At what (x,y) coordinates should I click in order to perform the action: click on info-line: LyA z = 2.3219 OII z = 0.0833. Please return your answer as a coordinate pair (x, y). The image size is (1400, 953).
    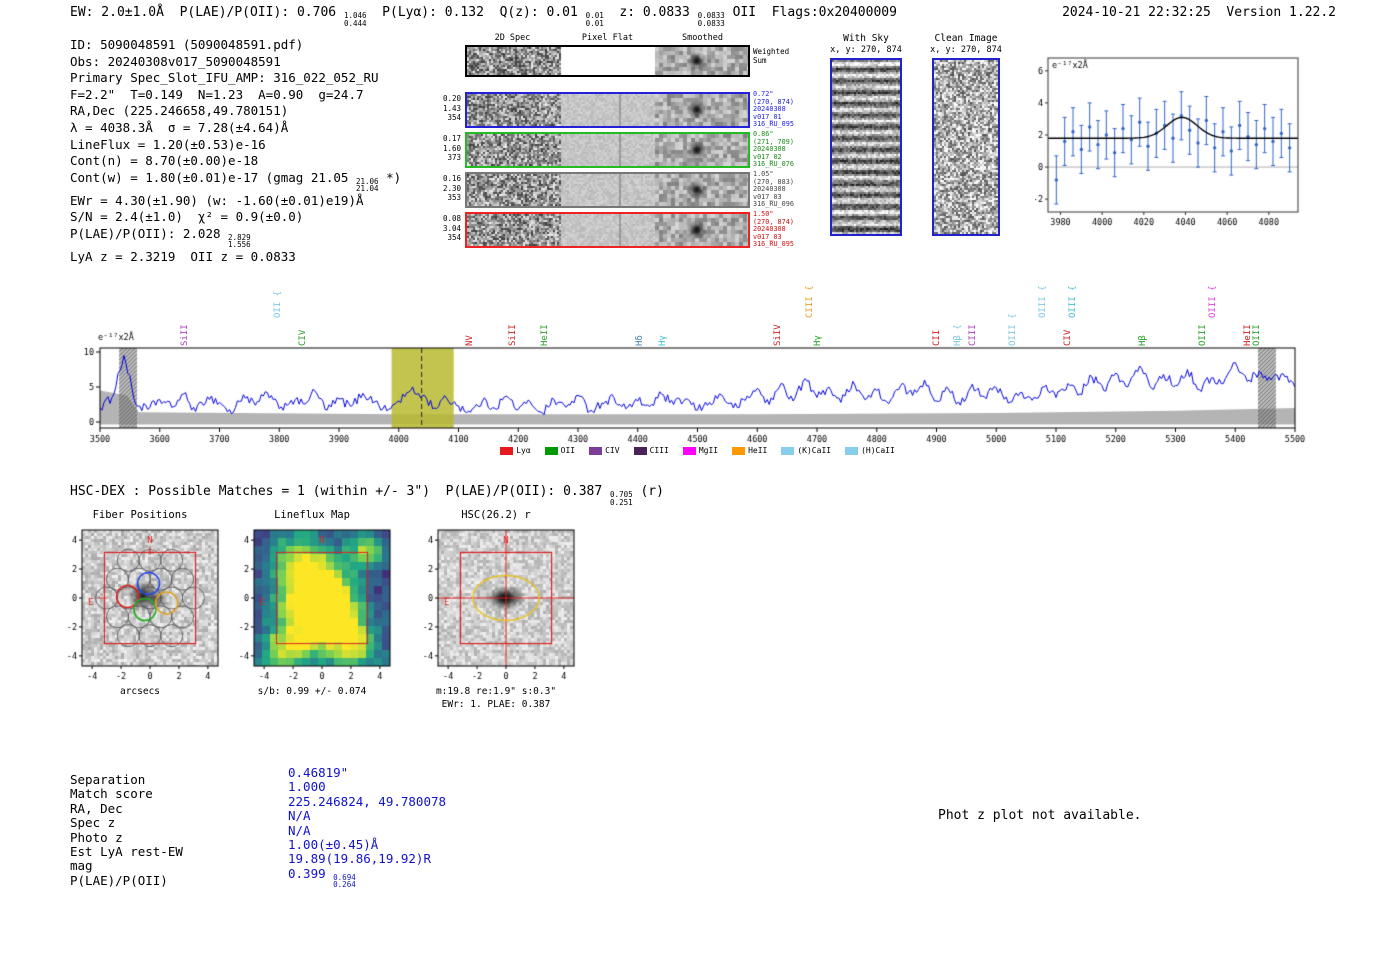
    Looking at the image, I should click on (183, 256).